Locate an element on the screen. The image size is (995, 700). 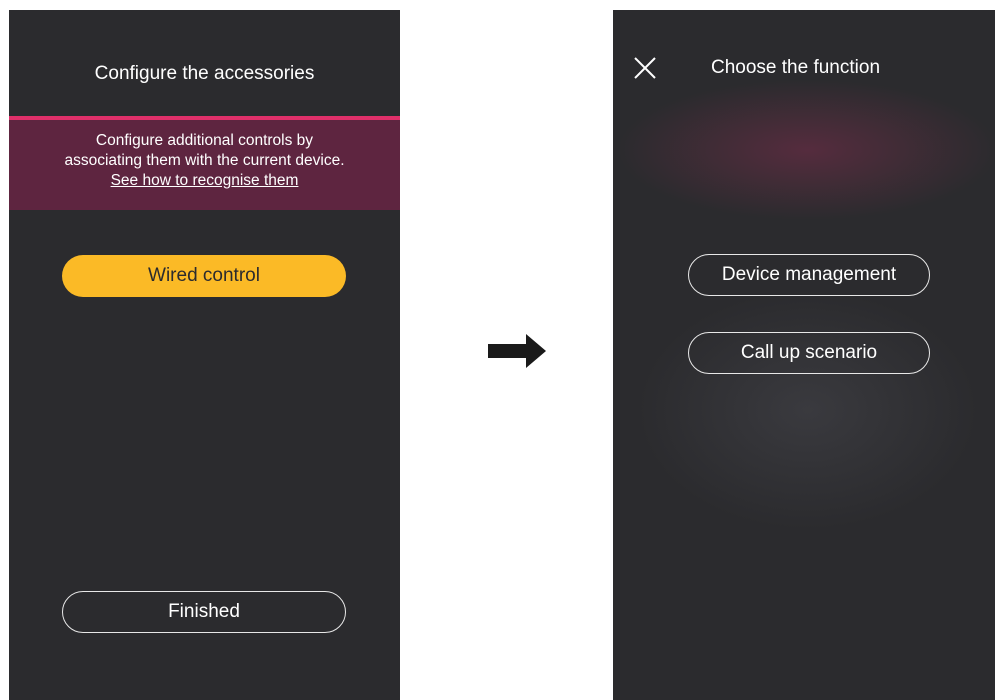
wired-control-button: Wired control is located at coordinates (204, 276).